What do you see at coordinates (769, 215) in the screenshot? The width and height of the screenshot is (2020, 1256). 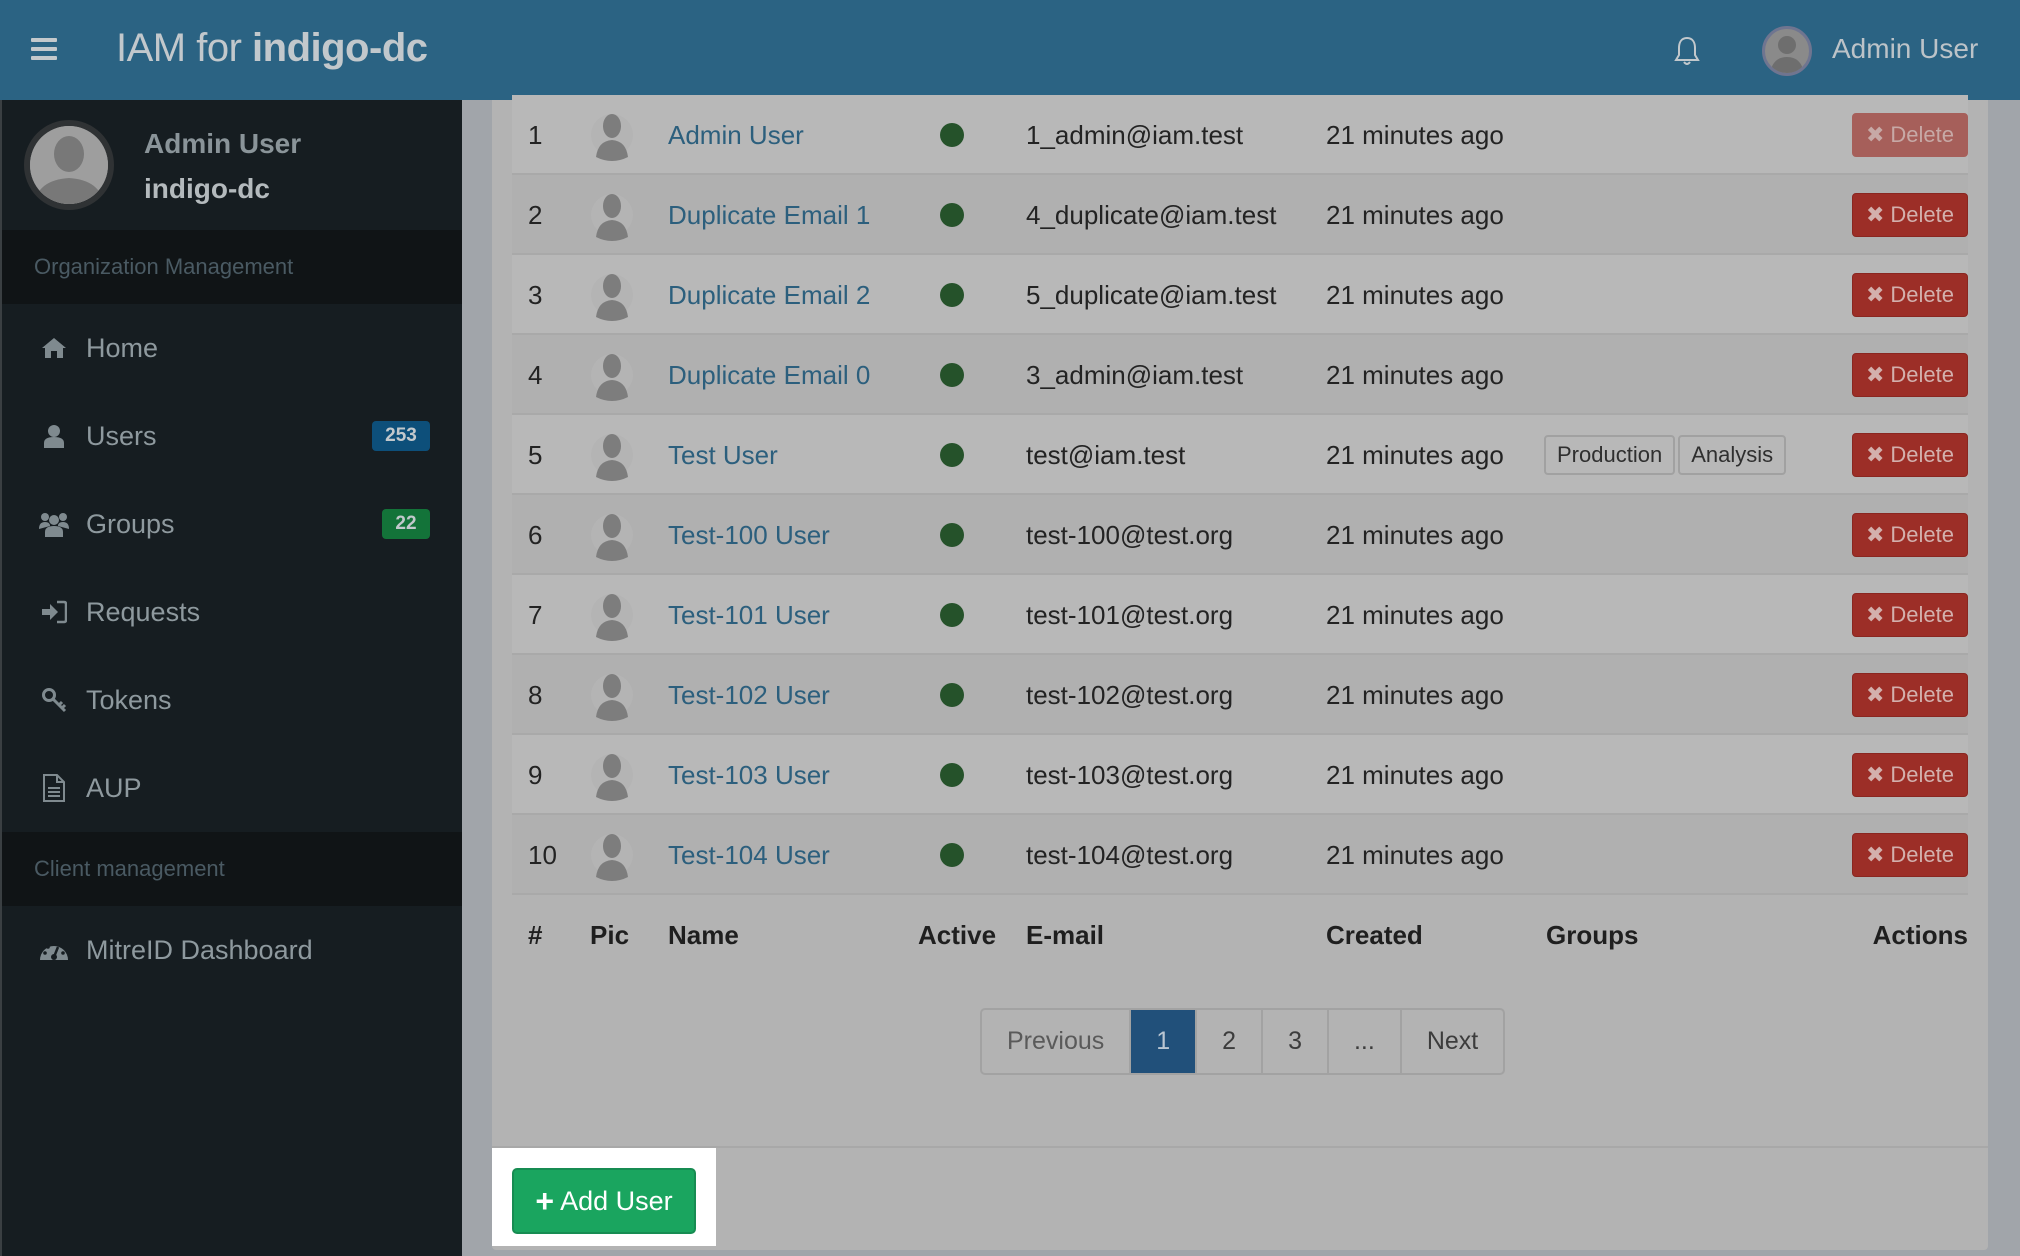 I see `user-name-link: Duplicate Email 1` at bounding box center [769, 215].